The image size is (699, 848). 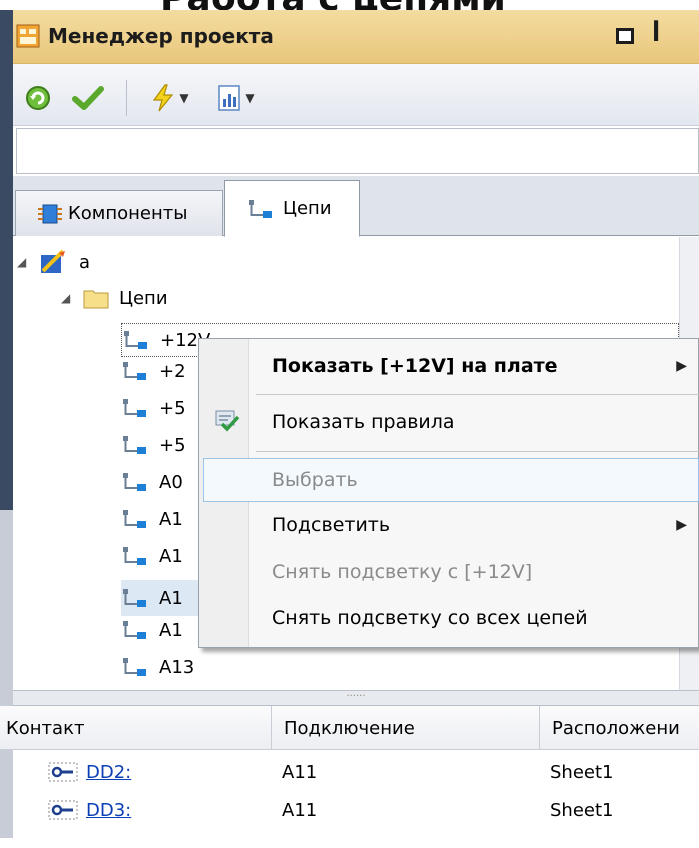 What do you see at coordinates (656, 34) in the screenshot?
I see `pin-button: ꟾ` at bounding box center [656, 34].